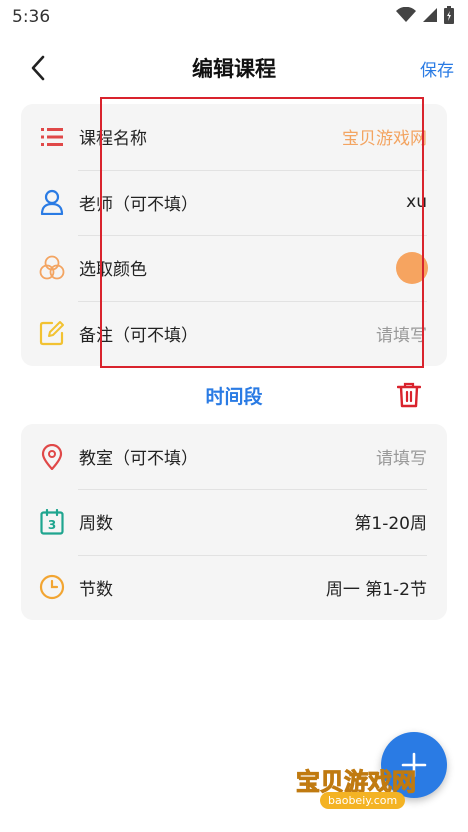  I want to click on delete-button, so click(409, 395).